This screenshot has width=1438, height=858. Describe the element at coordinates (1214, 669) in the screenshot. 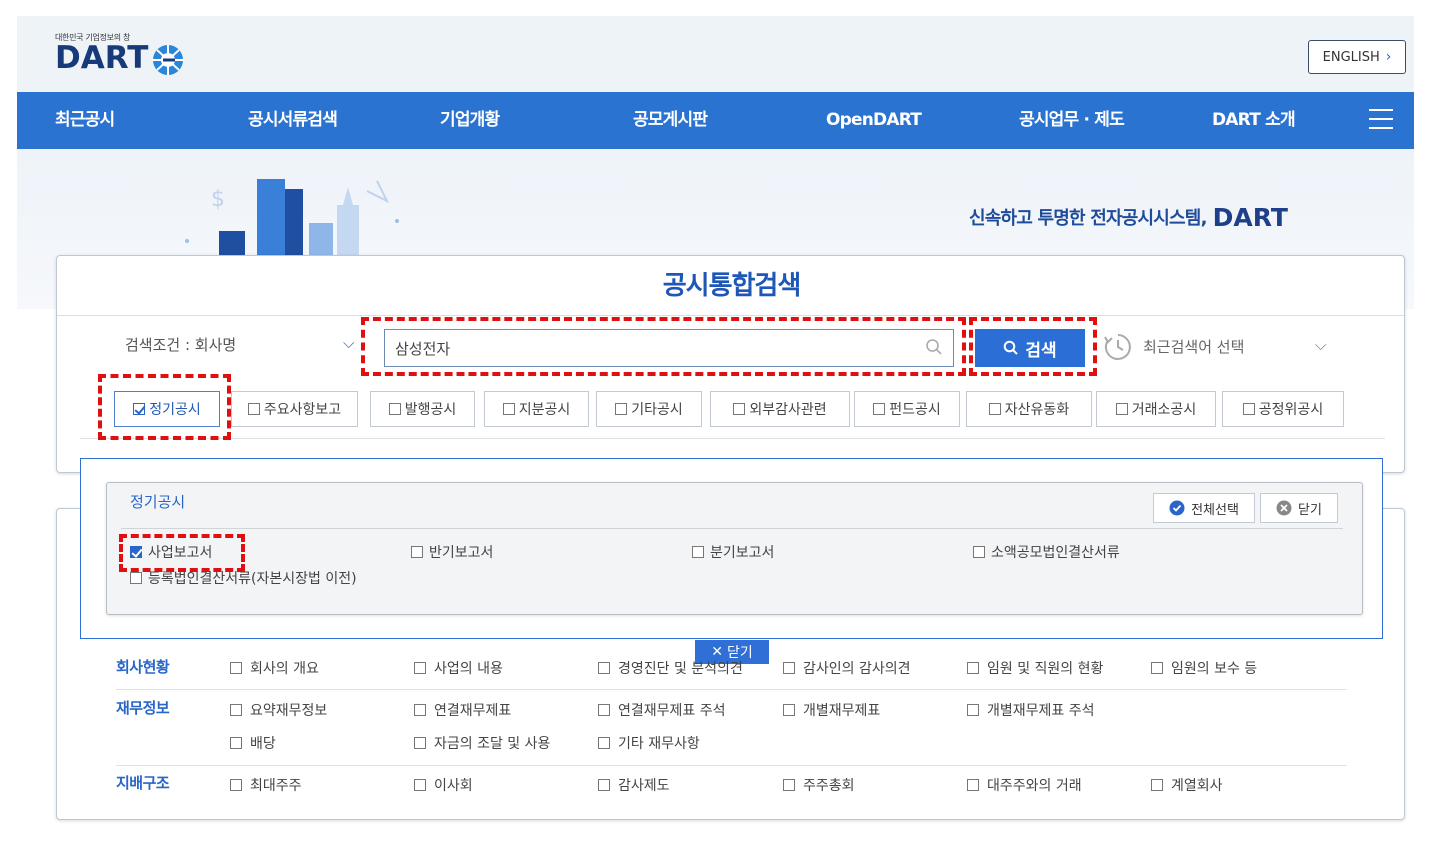

I see `option-label: 임원의 보수 등` at that location.